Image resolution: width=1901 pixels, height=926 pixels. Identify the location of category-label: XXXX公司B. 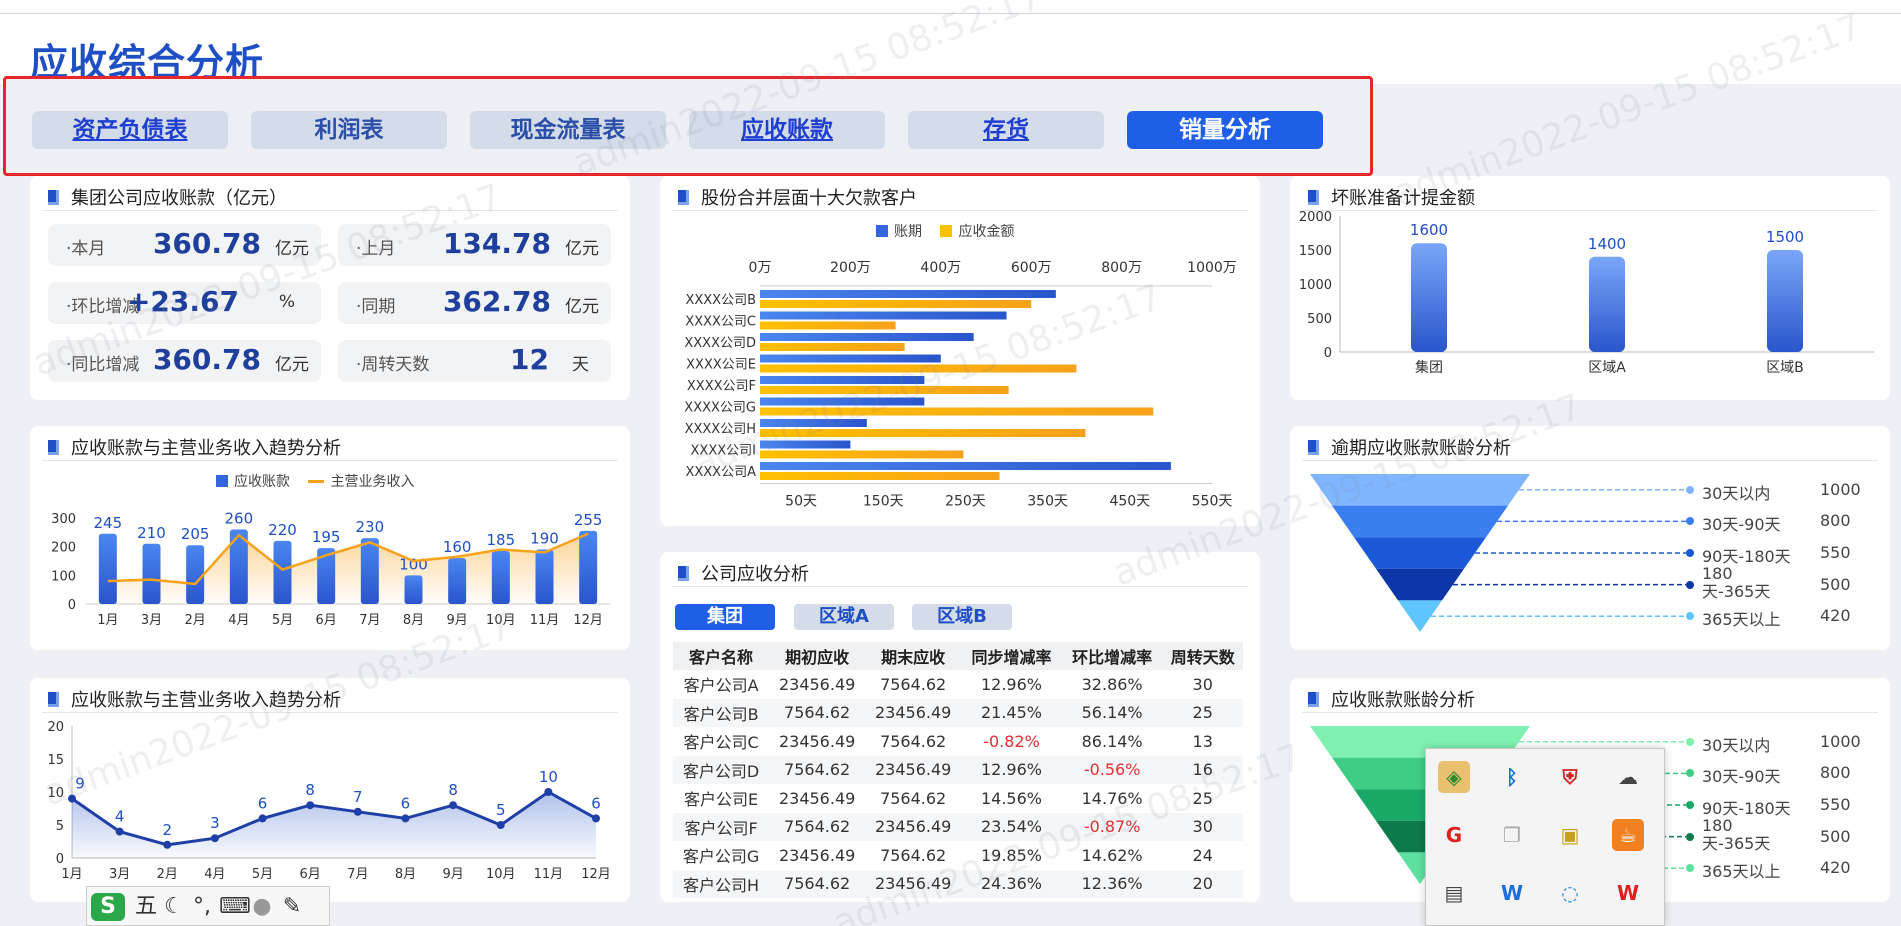
(720, 300).